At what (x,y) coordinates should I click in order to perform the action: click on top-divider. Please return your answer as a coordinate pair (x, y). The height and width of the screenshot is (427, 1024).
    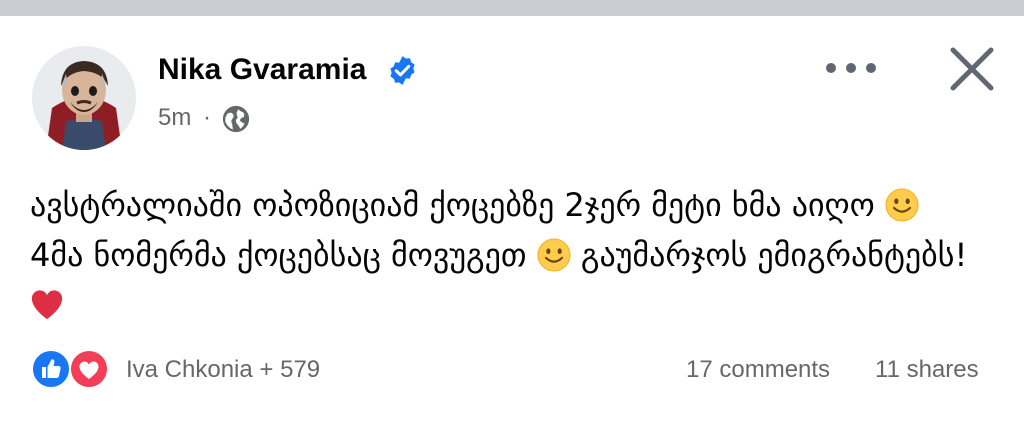
    Looking at the image, I should click on (512, 8).